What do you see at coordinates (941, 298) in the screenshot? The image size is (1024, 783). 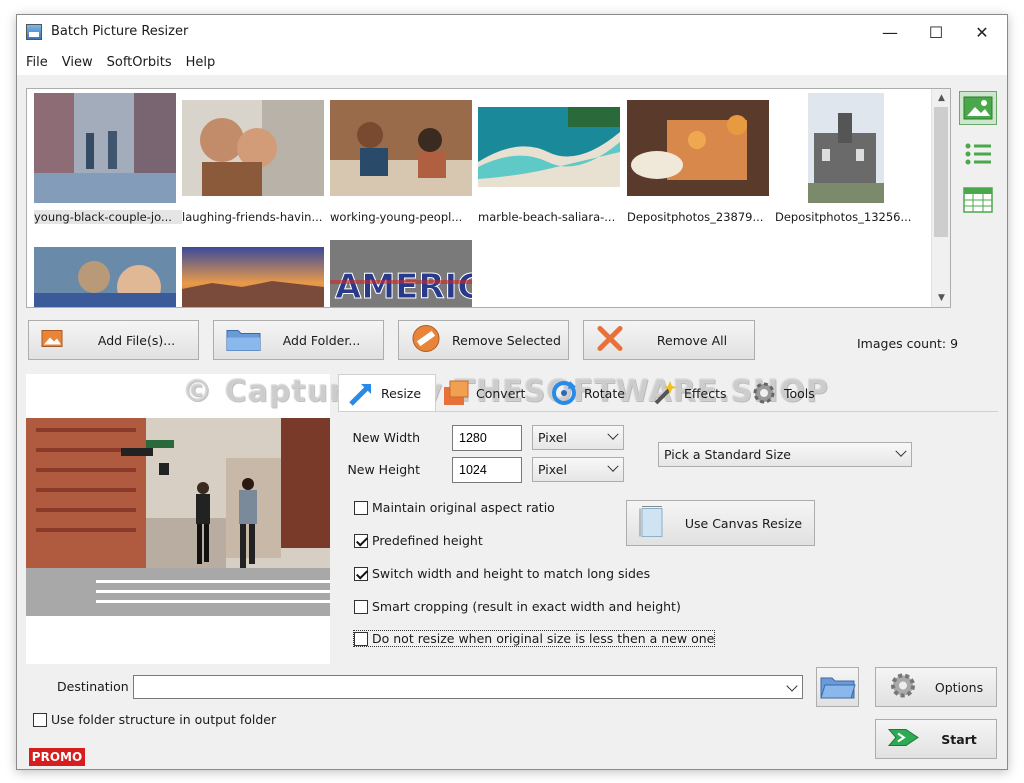 I see `scroll-down-icon: ▼` at bounding box center [941, 298].